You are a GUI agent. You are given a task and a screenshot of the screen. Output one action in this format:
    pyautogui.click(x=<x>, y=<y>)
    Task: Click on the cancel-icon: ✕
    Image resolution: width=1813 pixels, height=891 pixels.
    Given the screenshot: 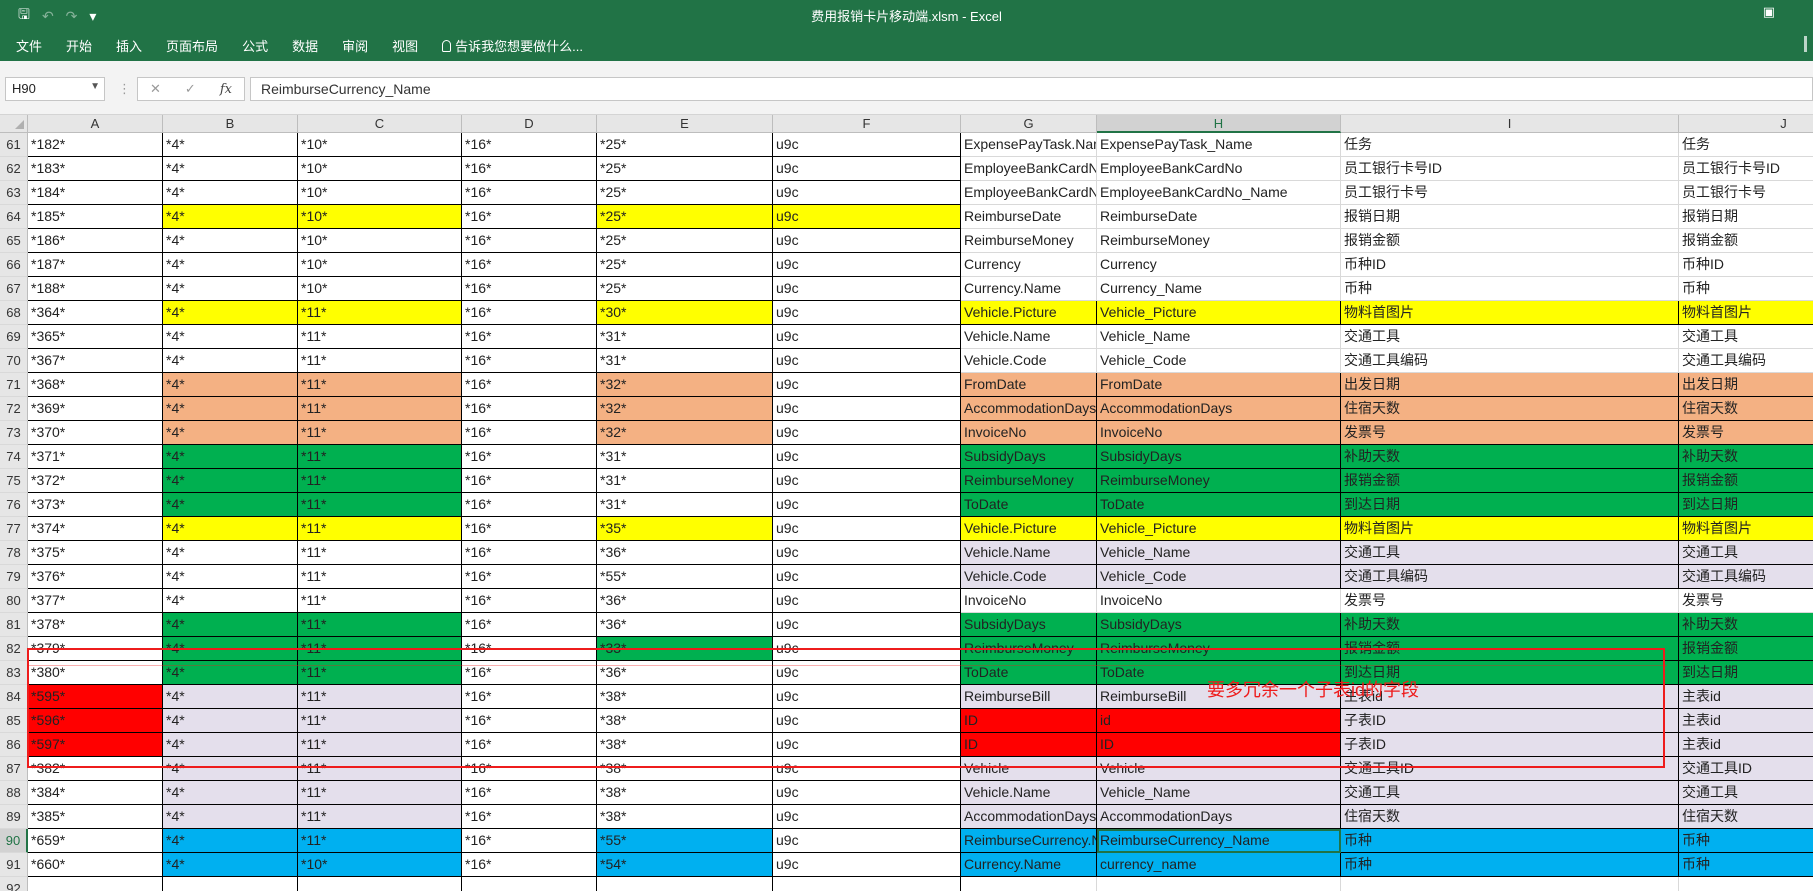 What is the action you would take?
    pyautogui.click(x=155, y=89)
    